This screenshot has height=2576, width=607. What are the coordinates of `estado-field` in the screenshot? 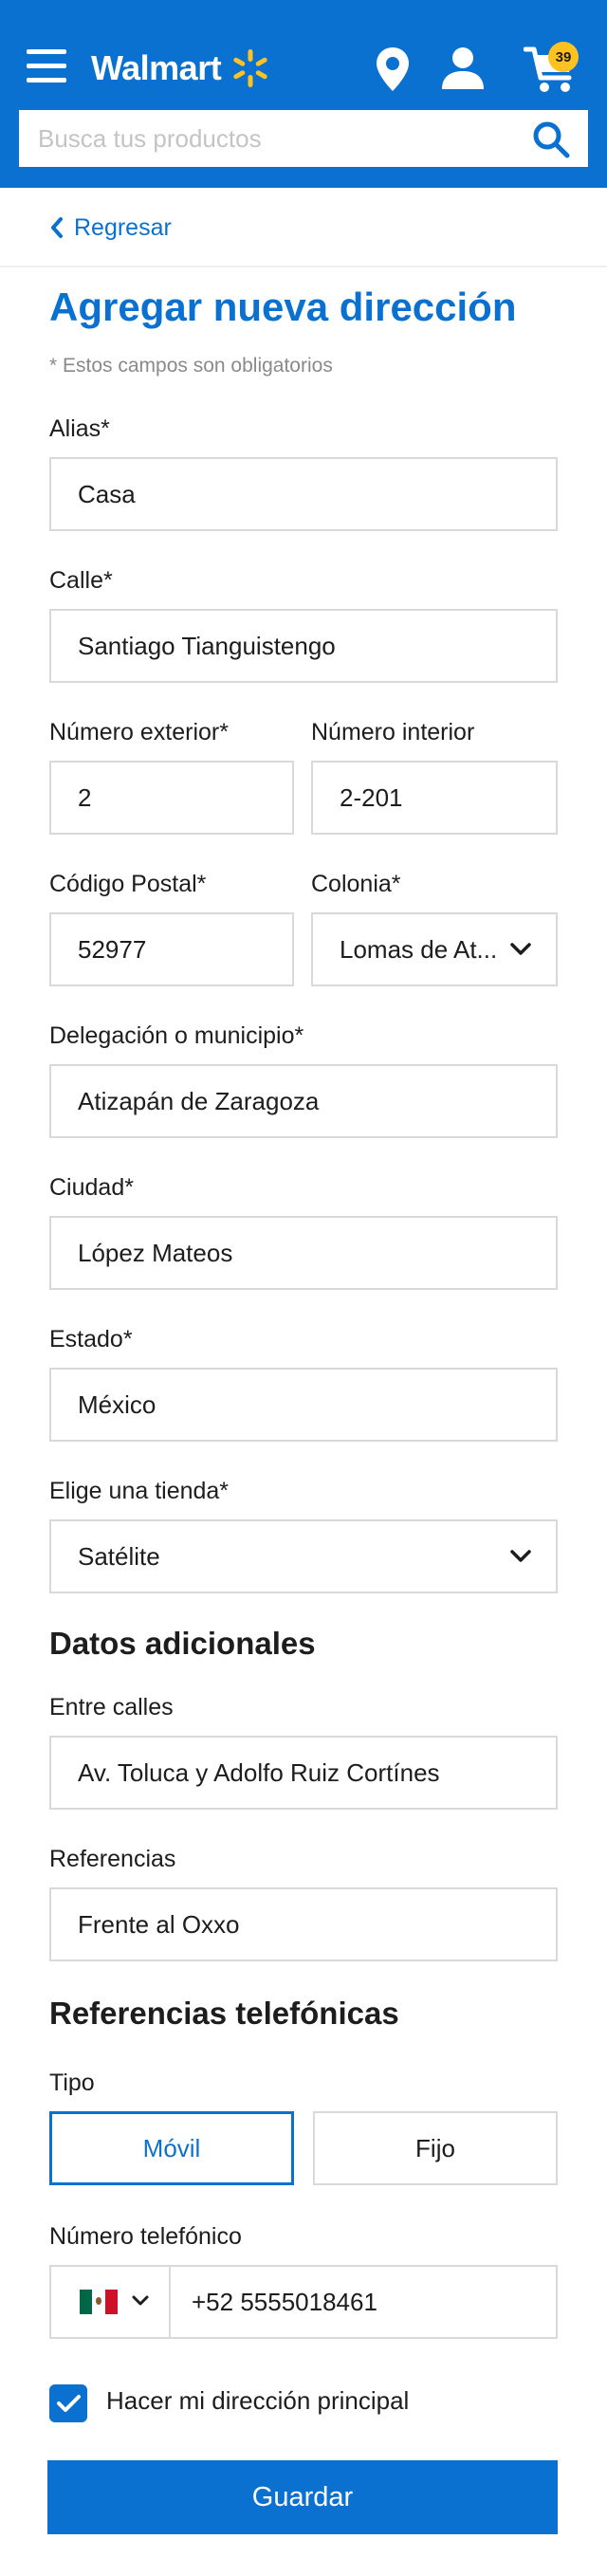 It's located at (303, 1405).